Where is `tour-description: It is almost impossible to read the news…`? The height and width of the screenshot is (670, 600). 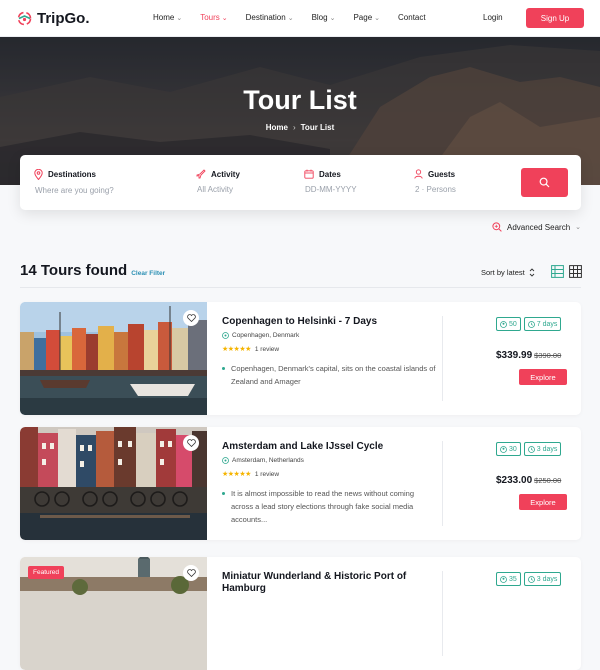 tour-description: It is almost impossible to read the news… is located at coordinates (329, 506).